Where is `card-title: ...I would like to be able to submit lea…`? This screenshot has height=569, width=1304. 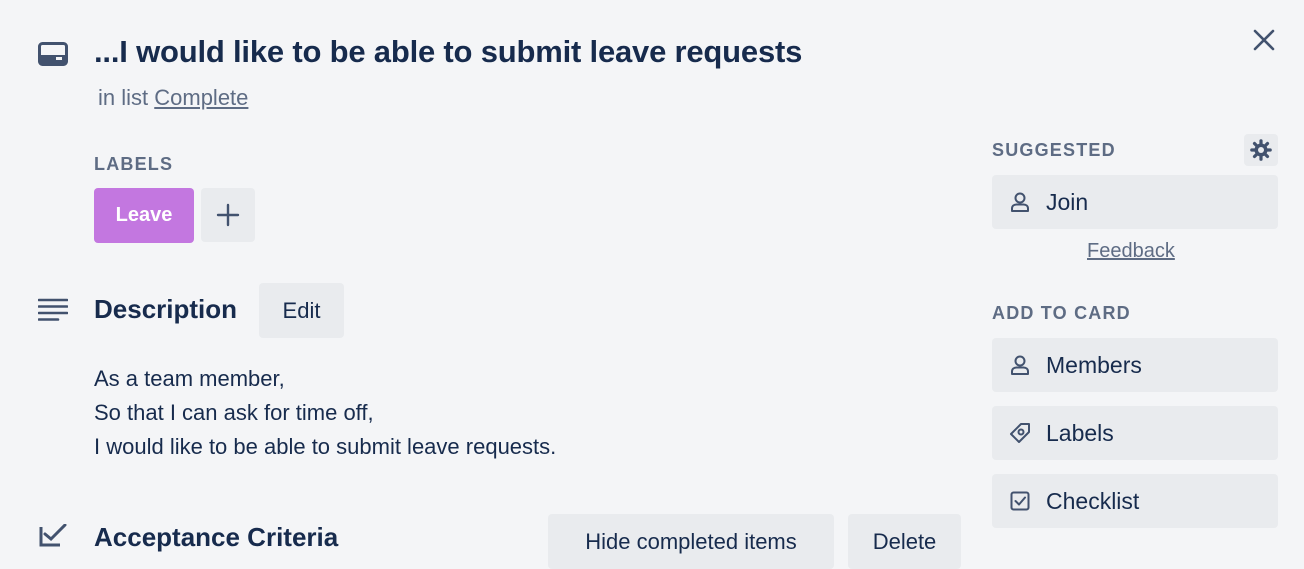 card-title: ...I would like to be able to submit lea… is located at coordinates (448, 52).